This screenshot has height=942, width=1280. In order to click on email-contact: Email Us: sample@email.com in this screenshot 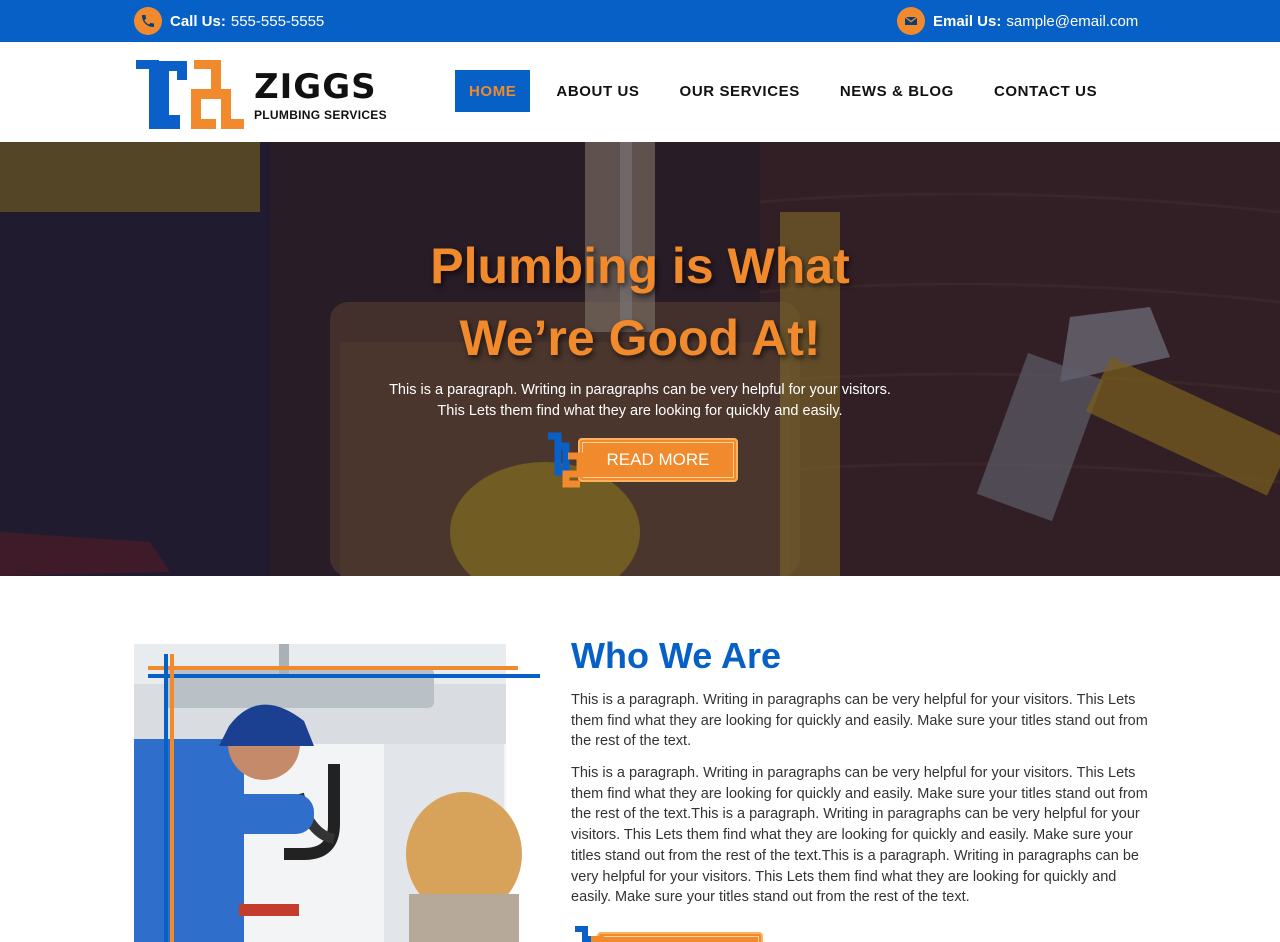, I will do `click(1017, 21)`.